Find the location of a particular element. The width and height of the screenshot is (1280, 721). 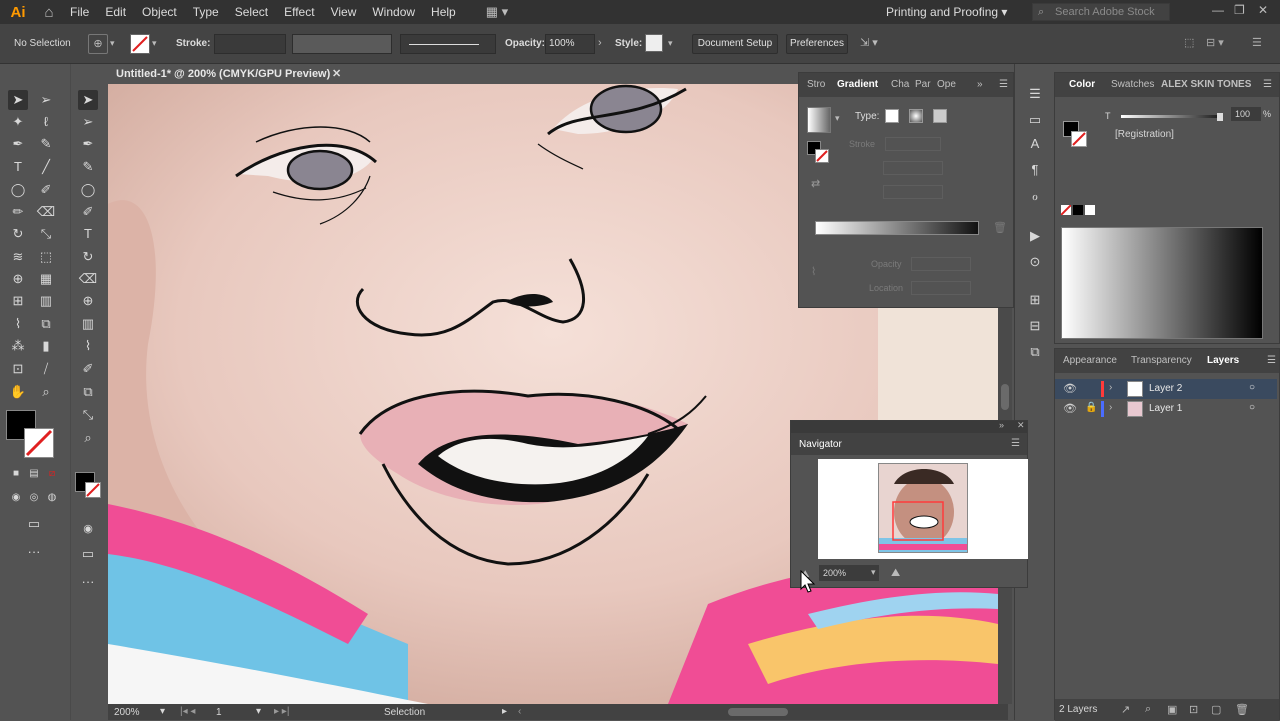

fill-icon: ⊕ is located at coordinates (98, 44).